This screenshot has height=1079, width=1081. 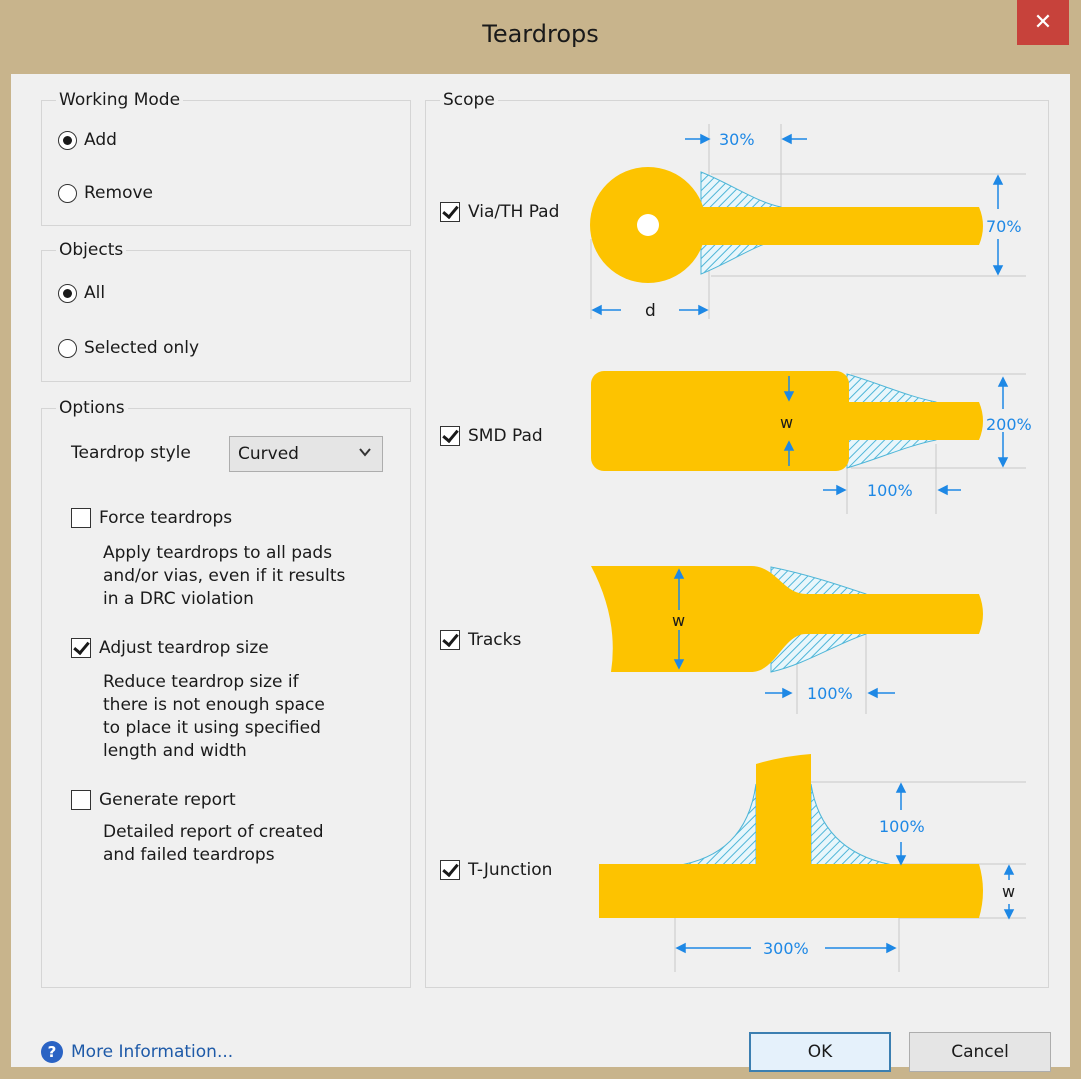 I want to click on smd-pad-diagram: w 200% 100%, so click(x=811, y=442).